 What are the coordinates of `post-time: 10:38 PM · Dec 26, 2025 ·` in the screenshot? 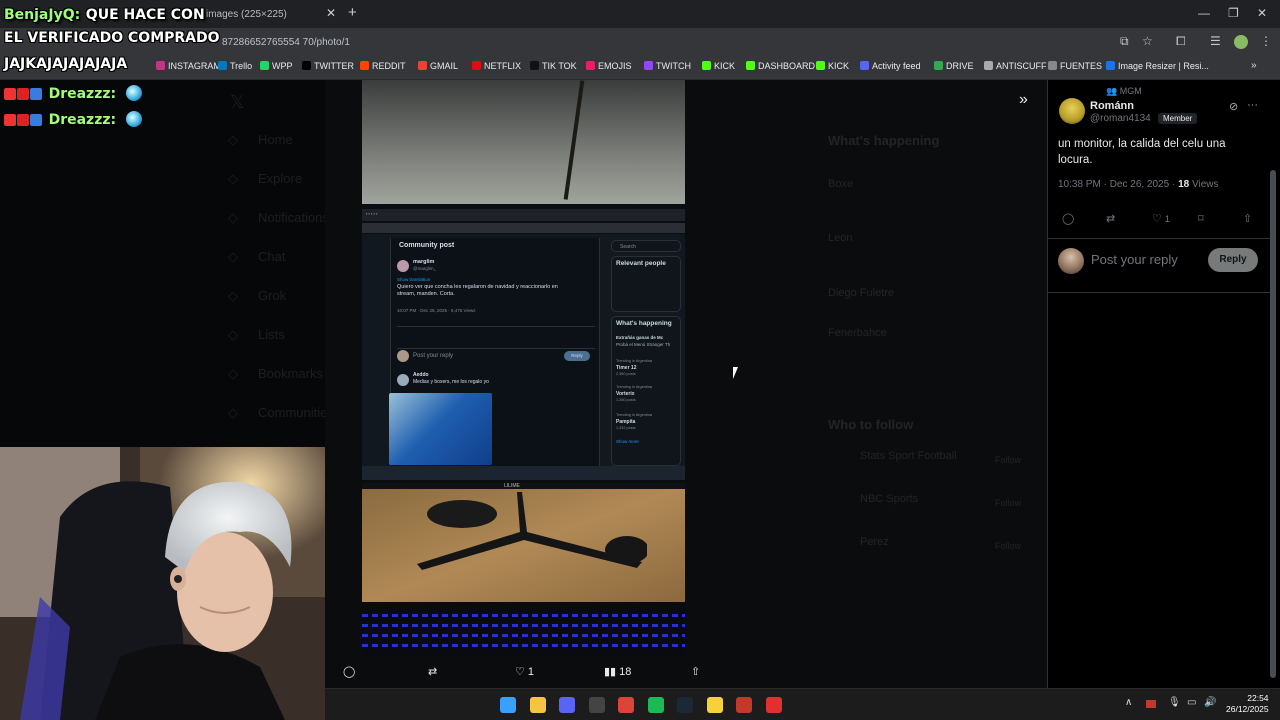 It's located at (1116, 184).